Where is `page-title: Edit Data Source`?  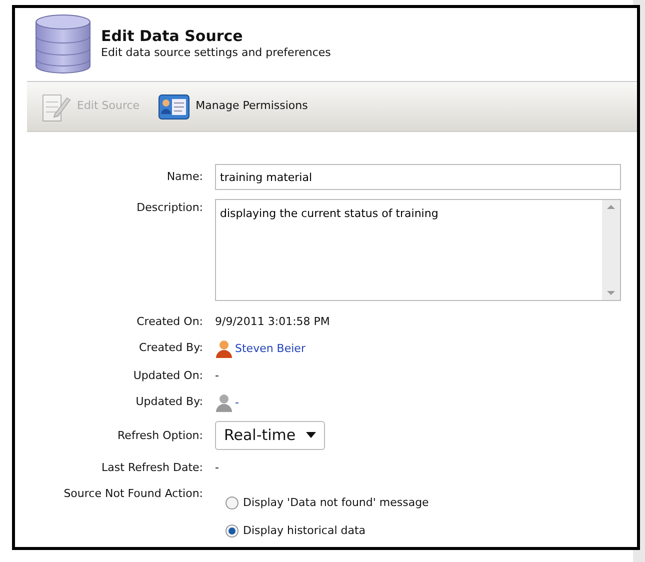 page-title: Edit Data Source is located at coordinates (172, 36).